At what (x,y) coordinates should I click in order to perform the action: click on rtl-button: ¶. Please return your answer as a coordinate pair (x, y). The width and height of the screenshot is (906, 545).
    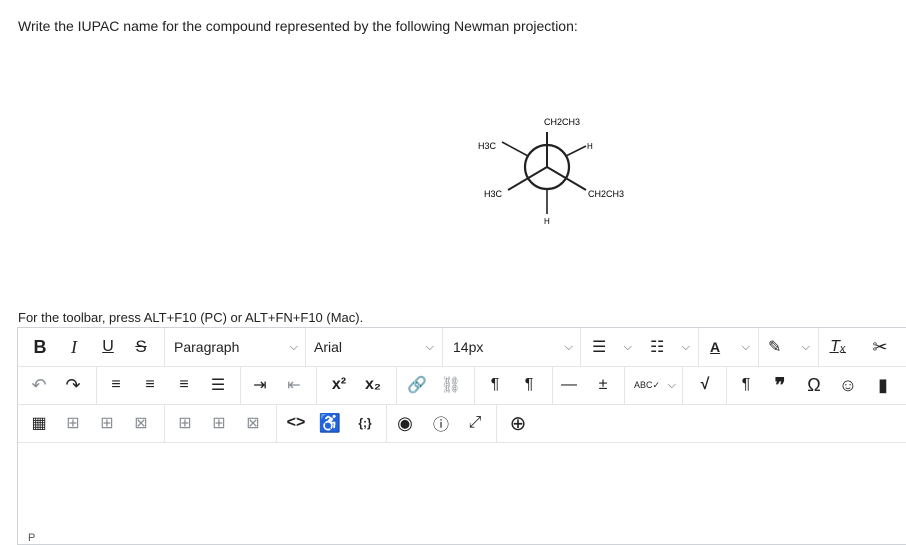
    Looking at the image, I should click on (529, 385).